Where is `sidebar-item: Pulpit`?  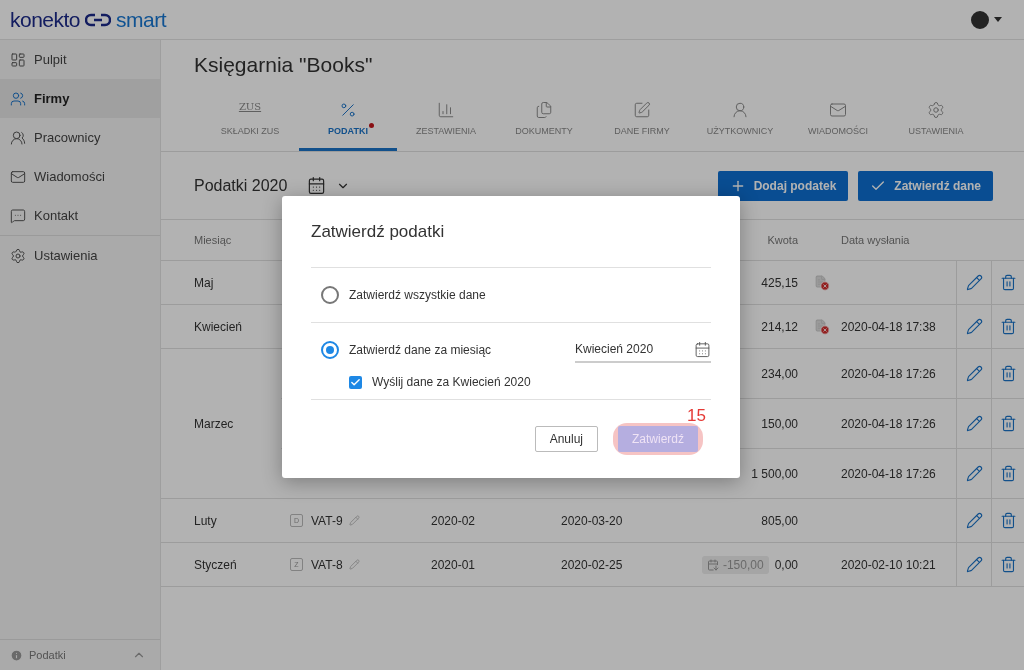 sidebar-item: Pulpit is located at coordinates (80, 59).